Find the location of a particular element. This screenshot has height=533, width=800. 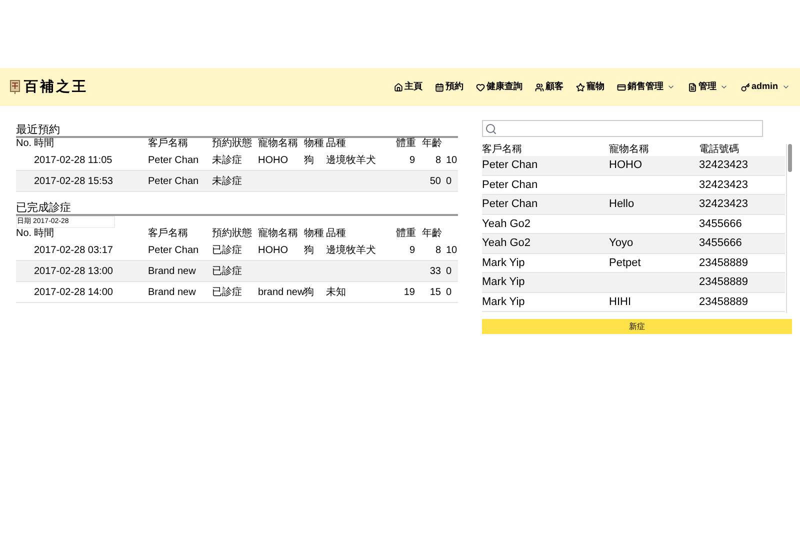

table-cell: 19 is located at coordinates (409, 292).